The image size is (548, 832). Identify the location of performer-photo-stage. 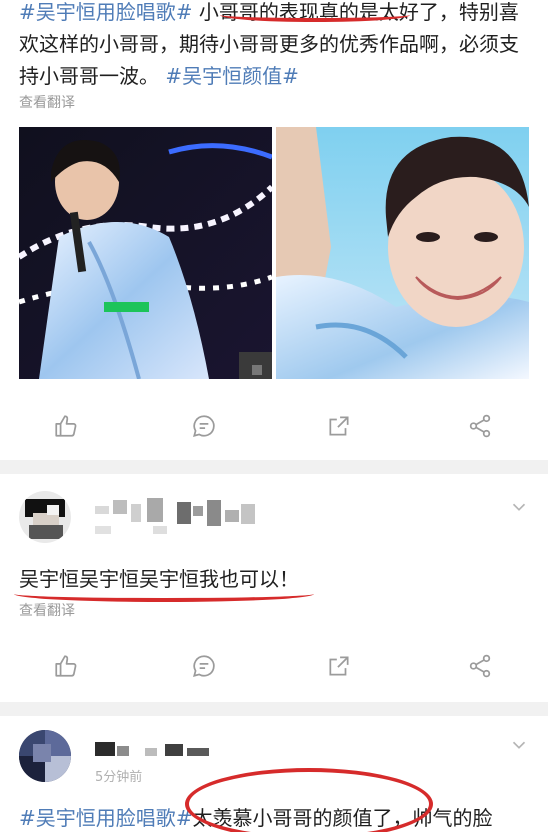
(145, 253).